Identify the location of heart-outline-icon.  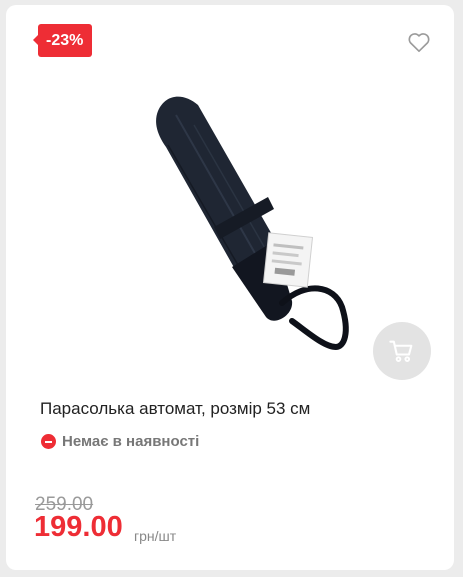
(419, 43).